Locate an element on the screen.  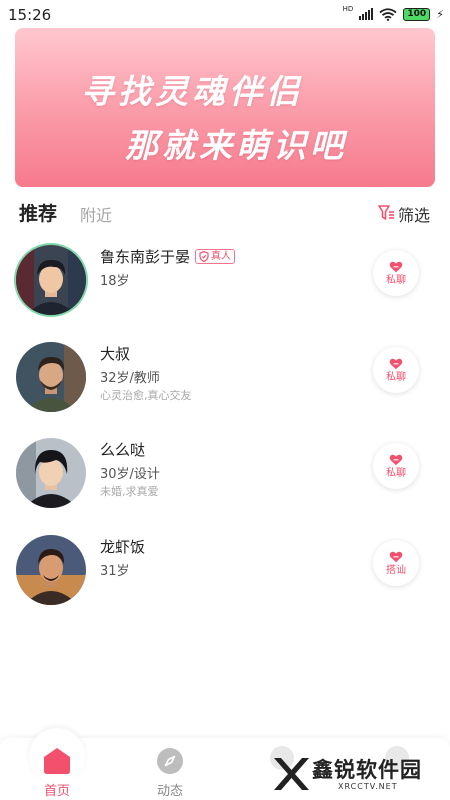
charging-icon: ⚡ is located at coordinates (440, 14).